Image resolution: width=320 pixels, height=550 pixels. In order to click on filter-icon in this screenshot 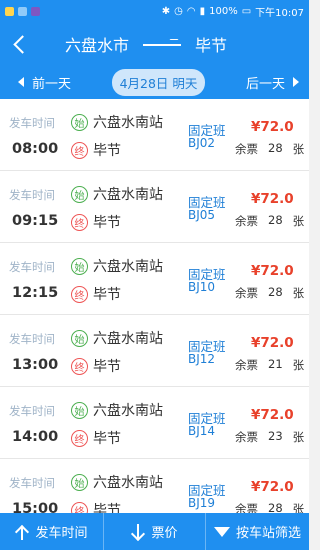, I will do `click(221, 531)`.